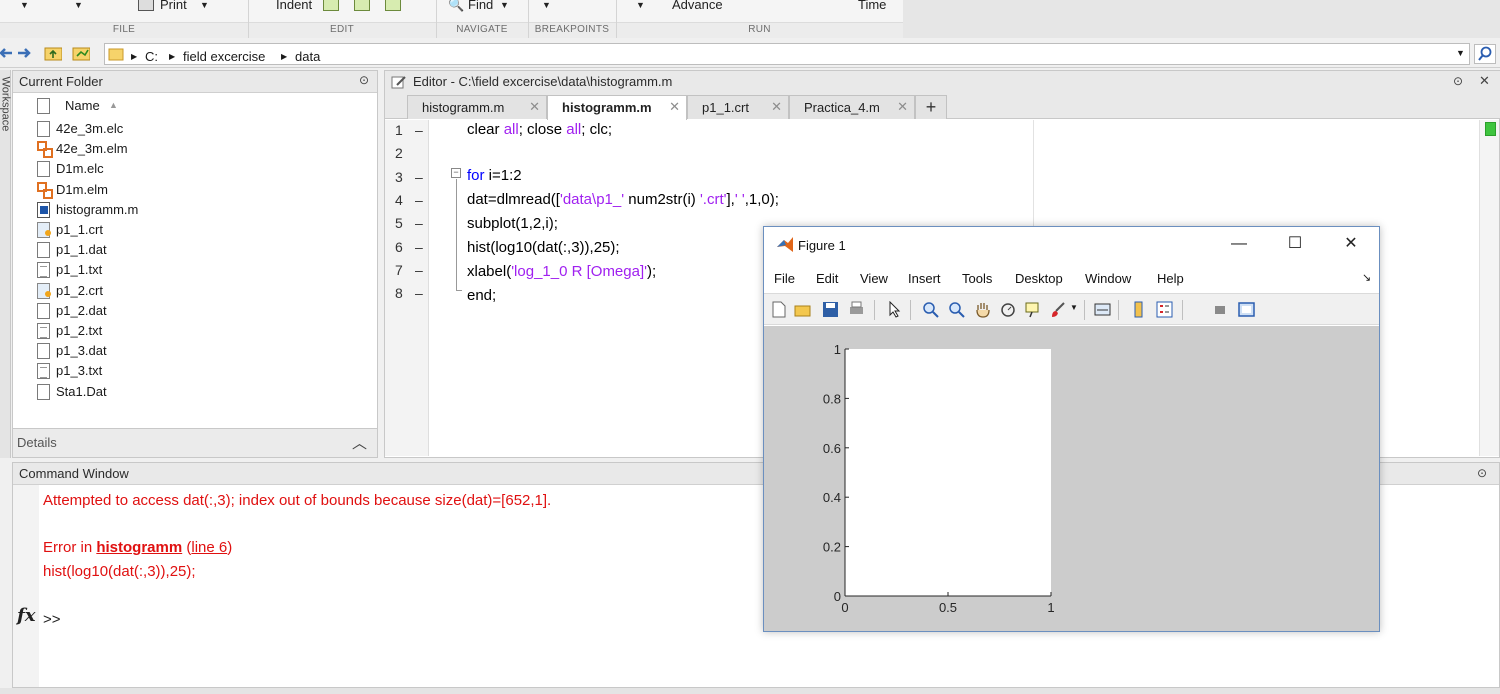  What do you see at coordinates (1246, 309) in the screenshot?
I see `show-plot-tools-icon` at bounding box center [1246, 309].